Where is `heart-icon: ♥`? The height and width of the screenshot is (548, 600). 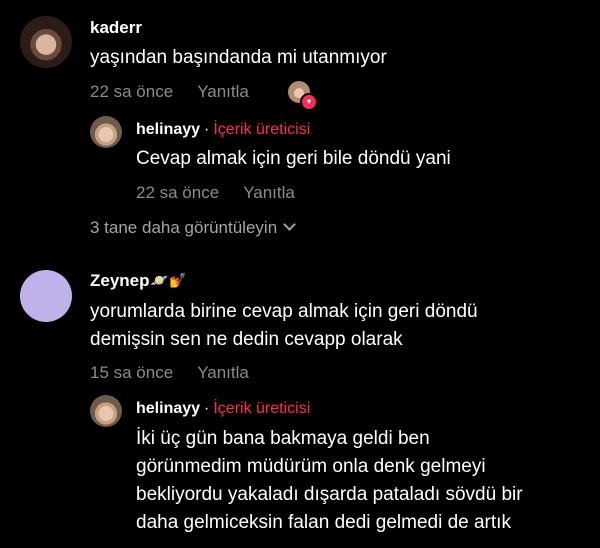
heart-icon: ♥ is located at coordinates (309, 102).